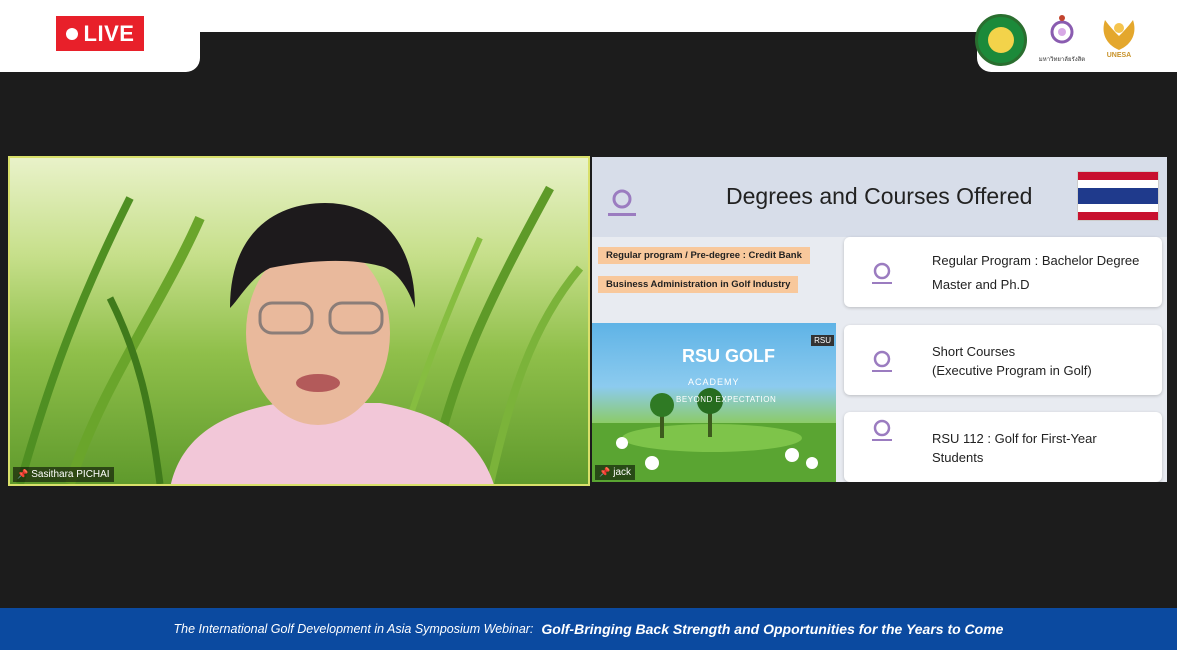 Image resolution: width=1177 pixels, height=650 pixels. I want to click on share-name: jack, so click(622, 472).